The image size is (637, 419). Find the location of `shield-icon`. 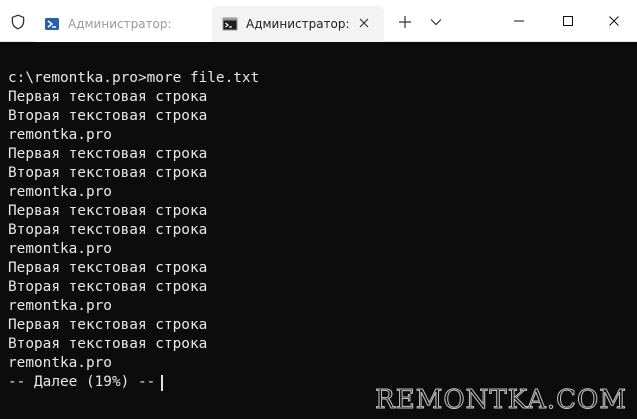

shield-icon is located at coordinates (18, 22).